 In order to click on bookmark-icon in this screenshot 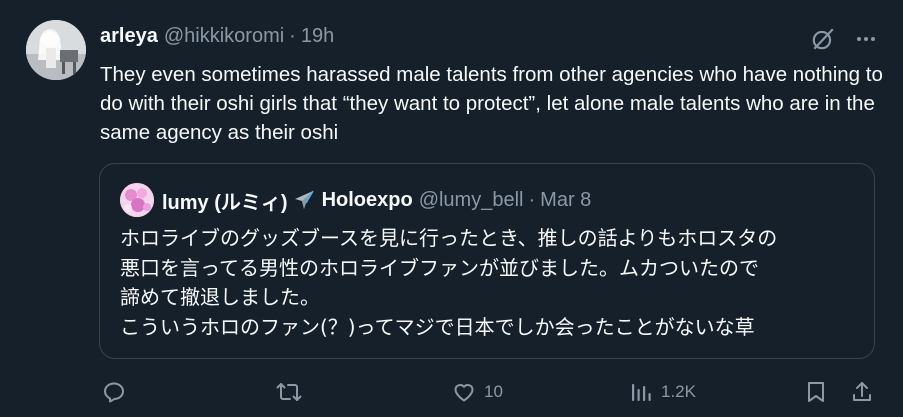, I will do `click(816, 392)`.